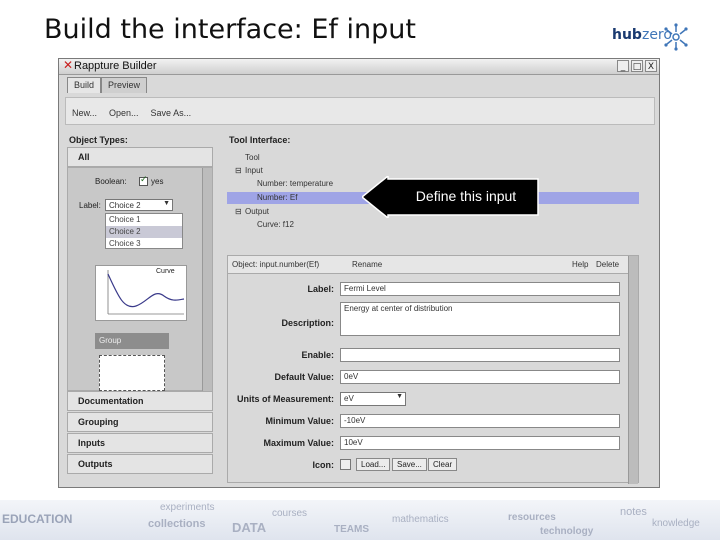  I want to click on choice-listbox: Choice 1 Choice 2 Choice 3, so click(144, 231).